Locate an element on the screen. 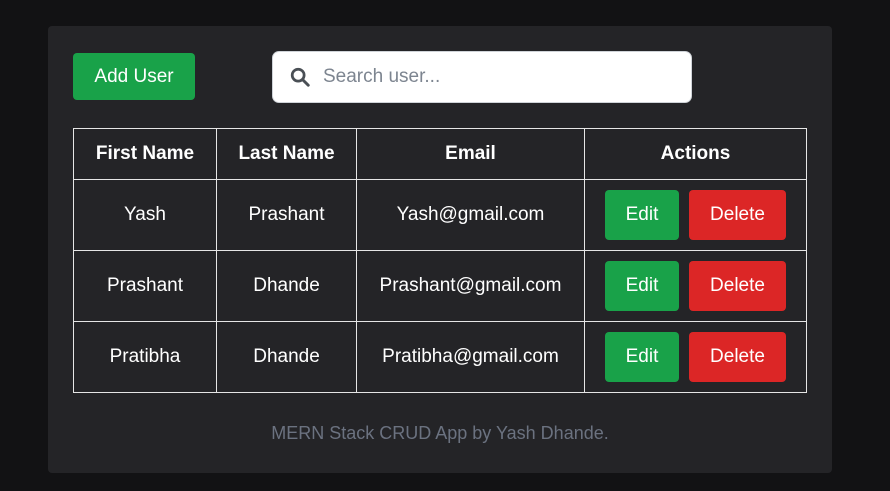  cell-email: Pratibha@gmail.com is located at coordinates (470, 357).